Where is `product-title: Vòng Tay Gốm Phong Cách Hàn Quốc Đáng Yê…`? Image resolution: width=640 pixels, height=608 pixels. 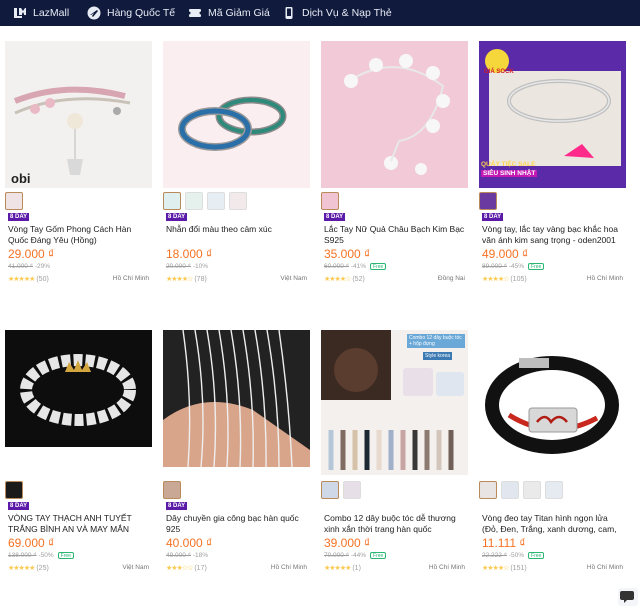 product-title: Vòng Tay Gốm Phong Cách Hàn Quốc Đáng Yê… is located at coordinates (79, 234).